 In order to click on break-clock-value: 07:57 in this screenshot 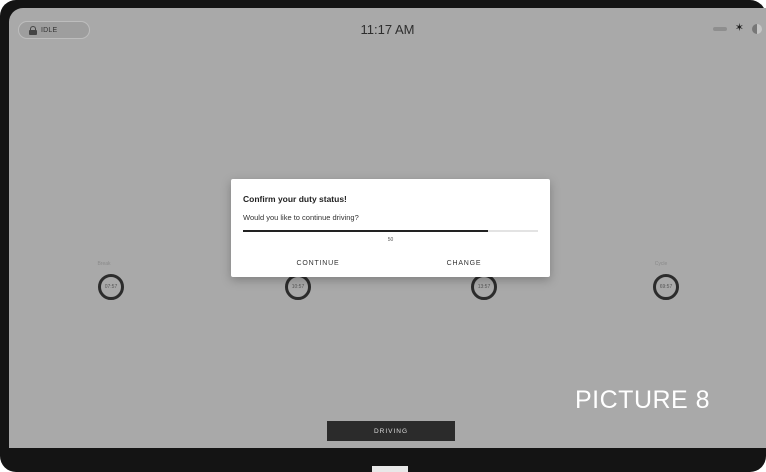, I will do `click(111, 287)`.